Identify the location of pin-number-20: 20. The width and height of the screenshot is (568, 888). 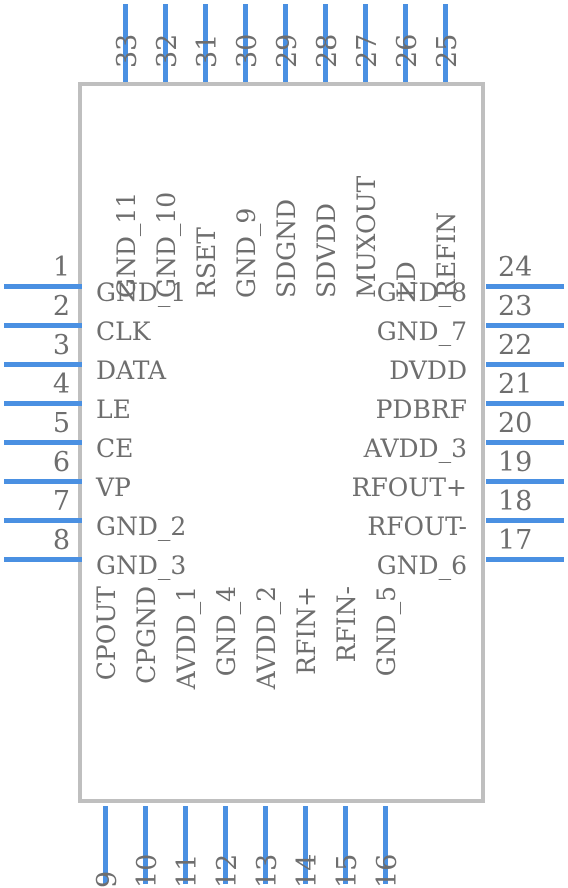
(515, 423).